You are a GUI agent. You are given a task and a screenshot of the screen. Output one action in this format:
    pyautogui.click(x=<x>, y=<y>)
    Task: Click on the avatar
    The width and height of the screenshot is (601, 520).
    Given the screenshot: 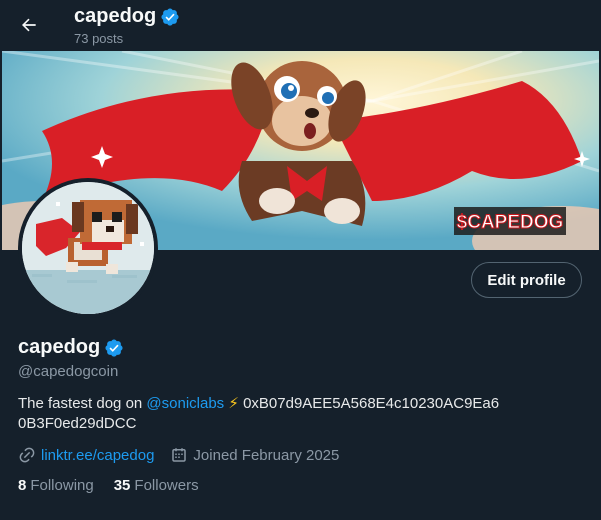 What is the action you would take?
    pyautogui.click(x=88, y=248)
    